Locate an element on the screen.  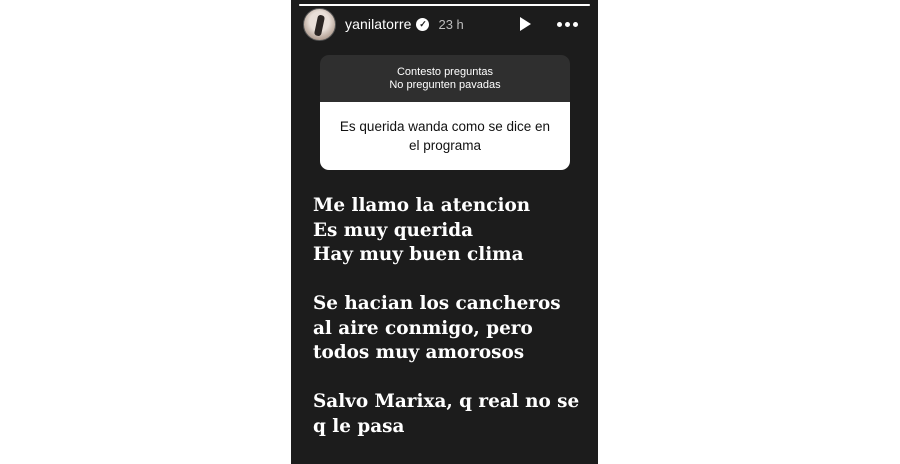
more-options-icon is located at coordinates (567, 24).